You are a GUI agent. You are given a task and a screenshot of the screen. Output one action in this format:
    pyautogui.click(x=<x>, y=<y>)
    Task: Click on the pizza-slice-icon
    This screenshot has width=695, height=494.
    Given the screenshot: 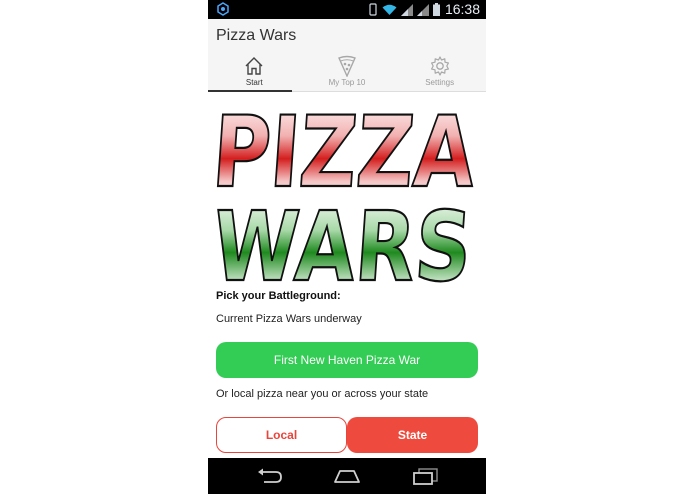 What is the action you would take?
    pyautogui.click(x=347, y=66)
    